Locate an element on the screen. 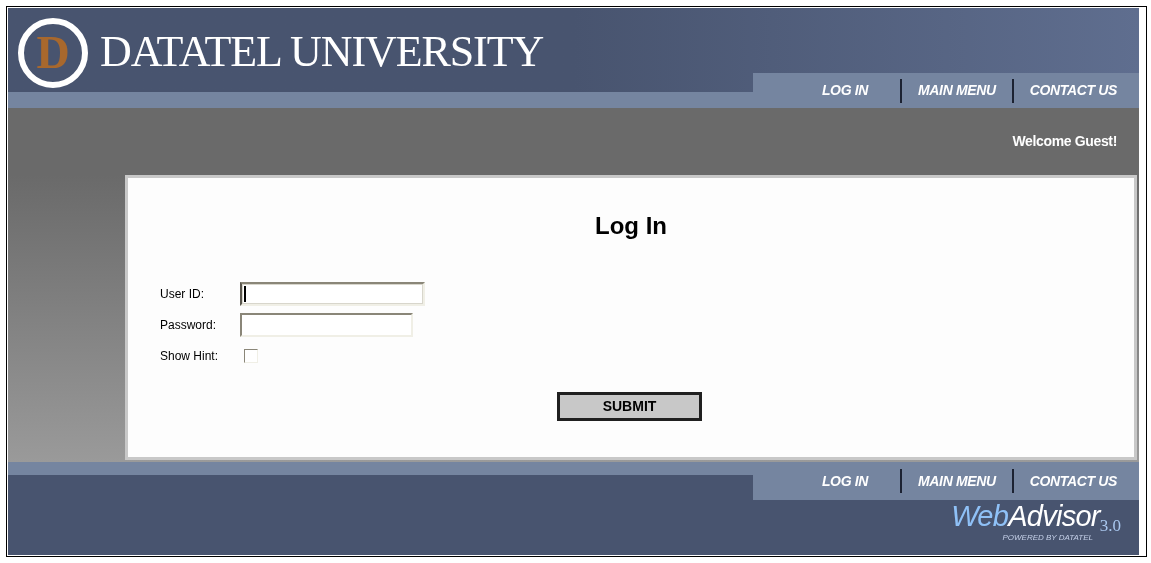 This screenshot has height=563, width=1151. hint-checkbox is located at coordinates (251, 356).